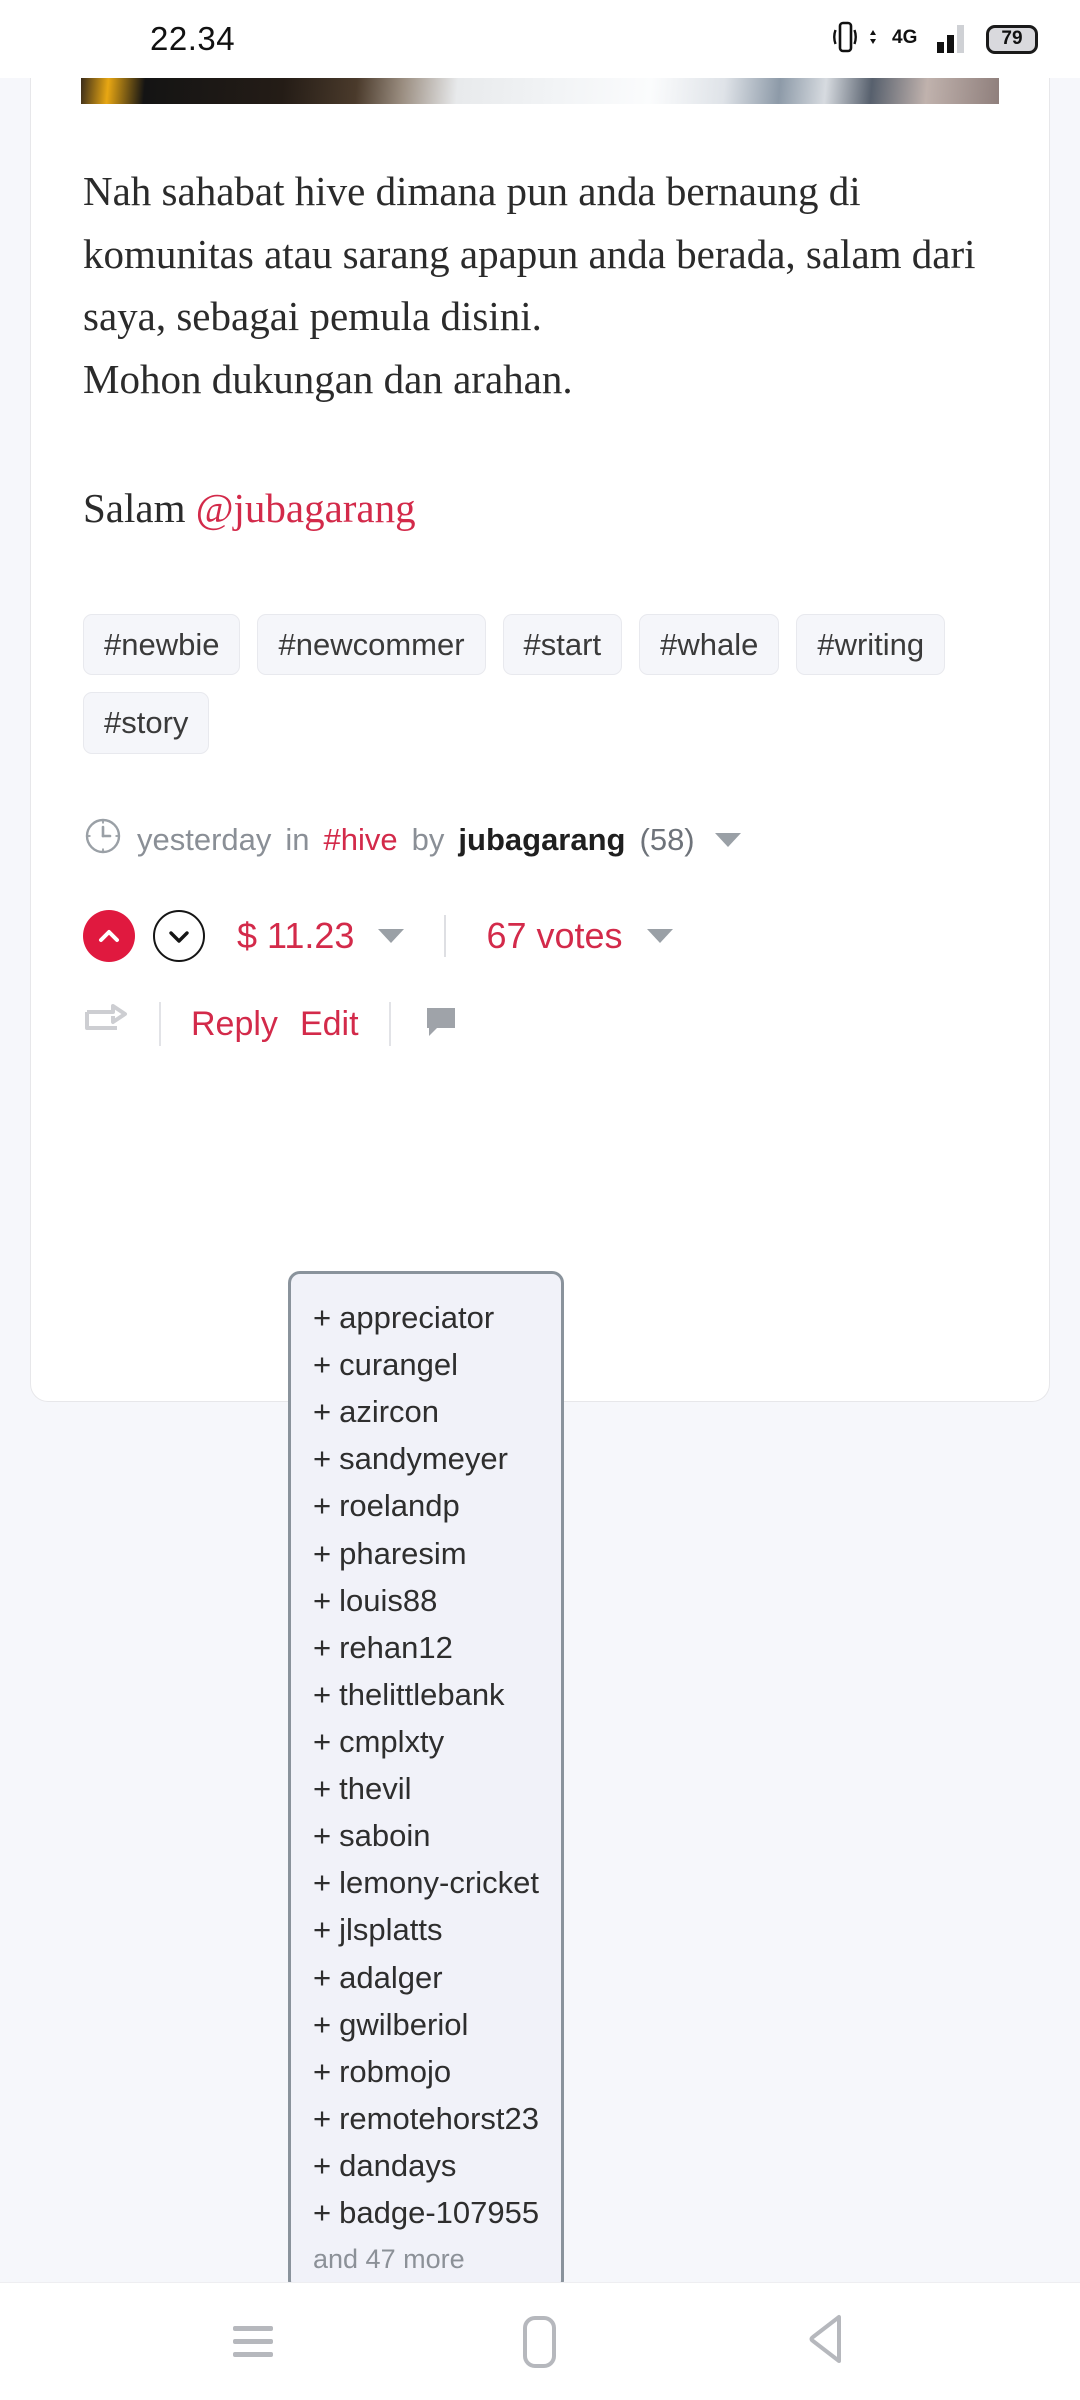 This screenshot has height=2400, width=1080. I want to click on voter-item: + curangel, so click(437, 1364).